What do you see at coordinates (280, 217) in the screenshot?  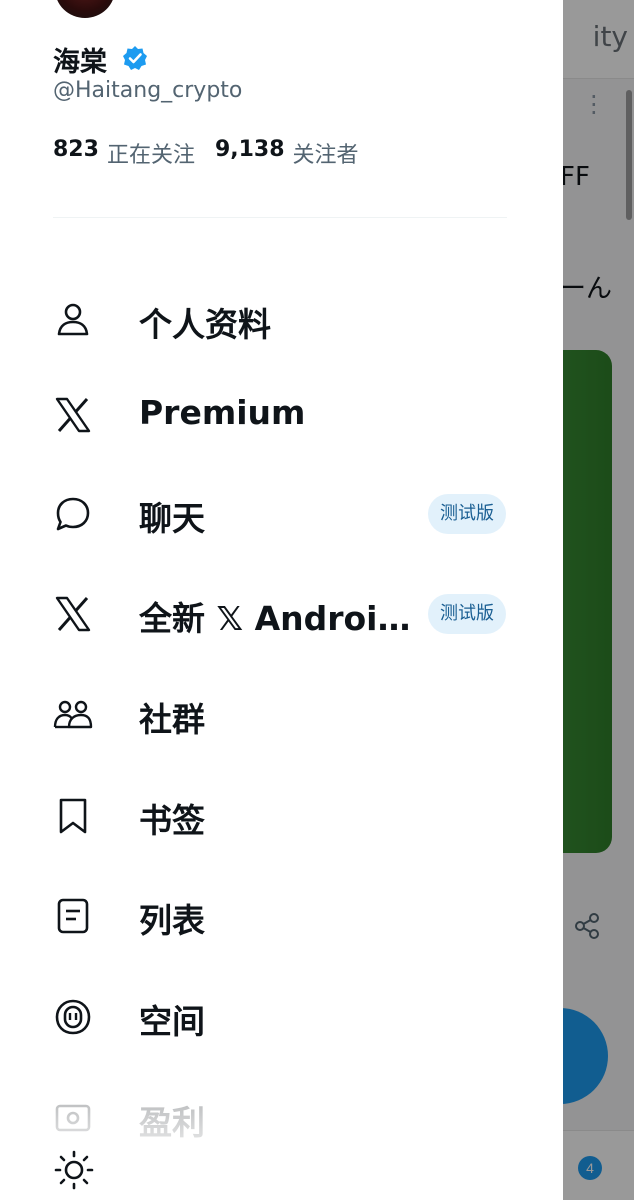 I see `divider` at bounding box center [280, 217].